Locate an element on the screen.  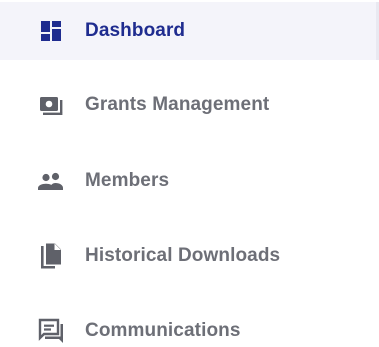
sidebar-item-label: Historical Downloads is located at coordinates (183, 255).